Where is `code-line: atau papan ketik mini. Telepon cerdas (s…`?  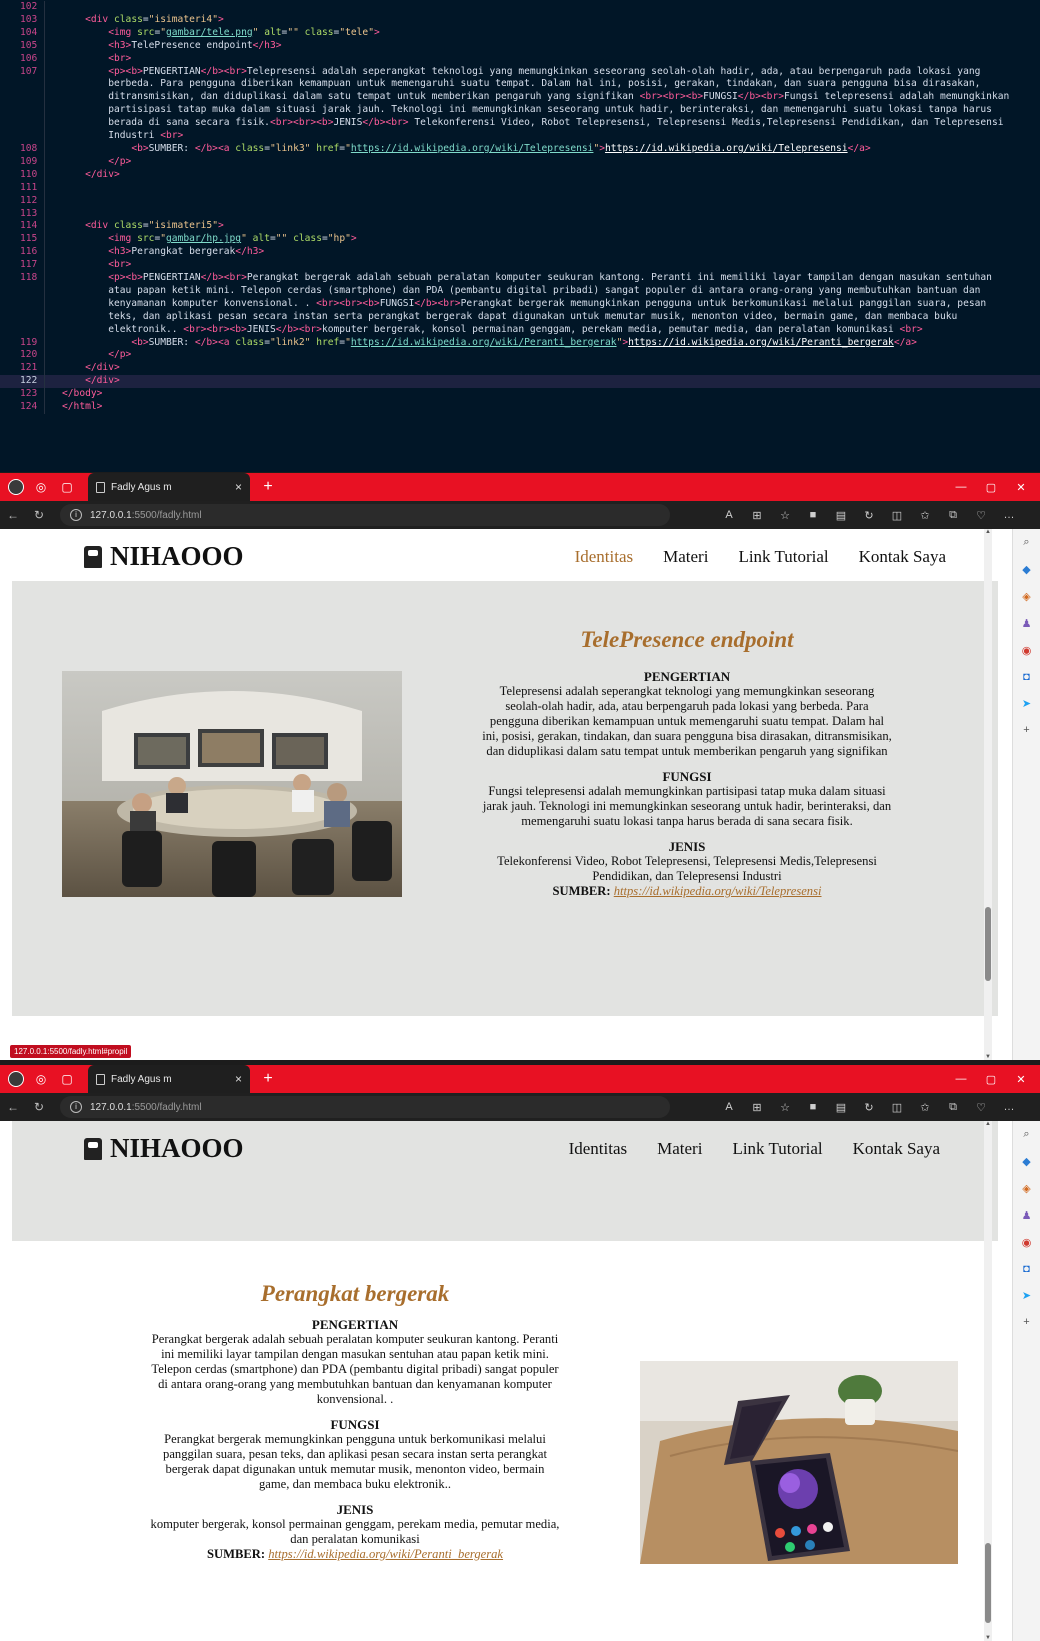
code-line: atau papan ketik mini. Telepon cerdas (s… is located at coordinates (520, 291).